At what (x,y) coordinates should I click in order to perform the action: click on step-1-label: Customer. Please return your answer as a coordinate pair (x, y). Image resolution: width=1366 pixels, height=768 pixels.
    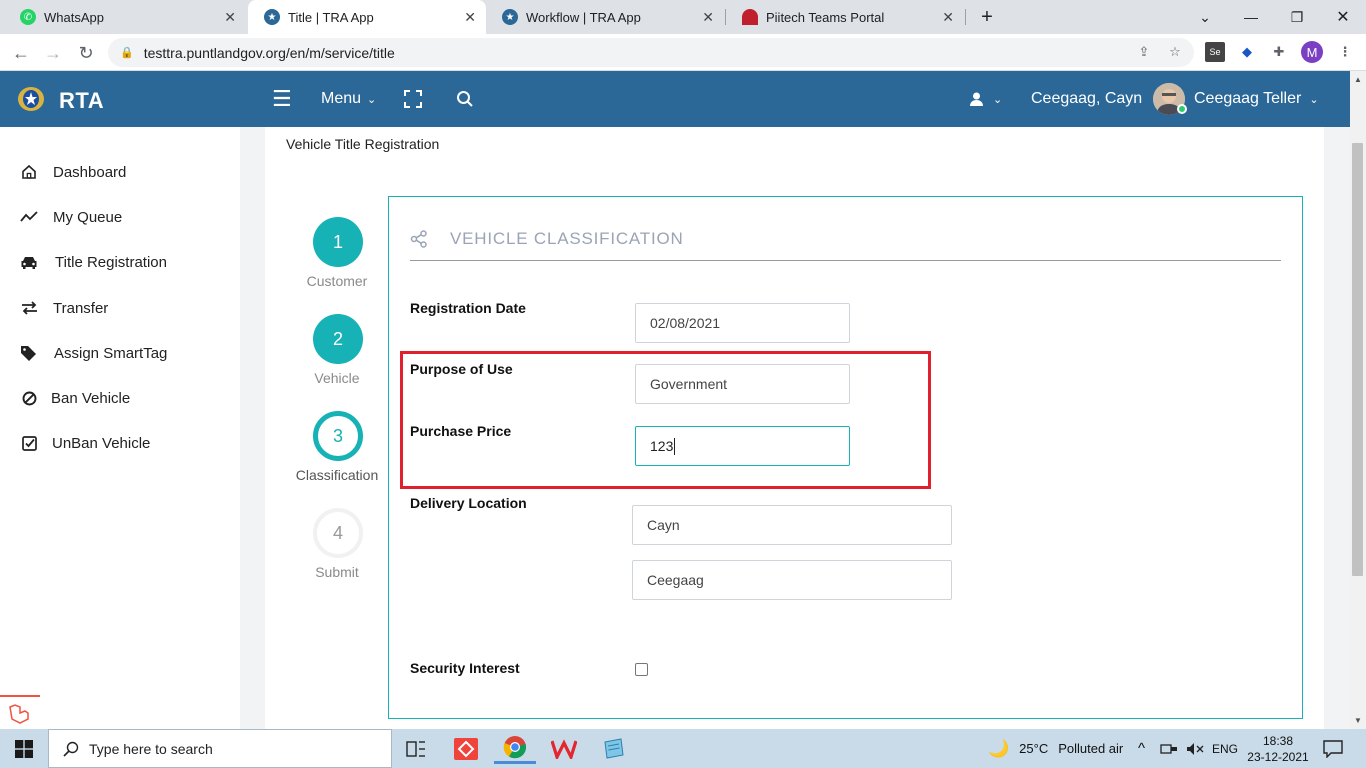
    Looking at the image, I should click on (337, 281).